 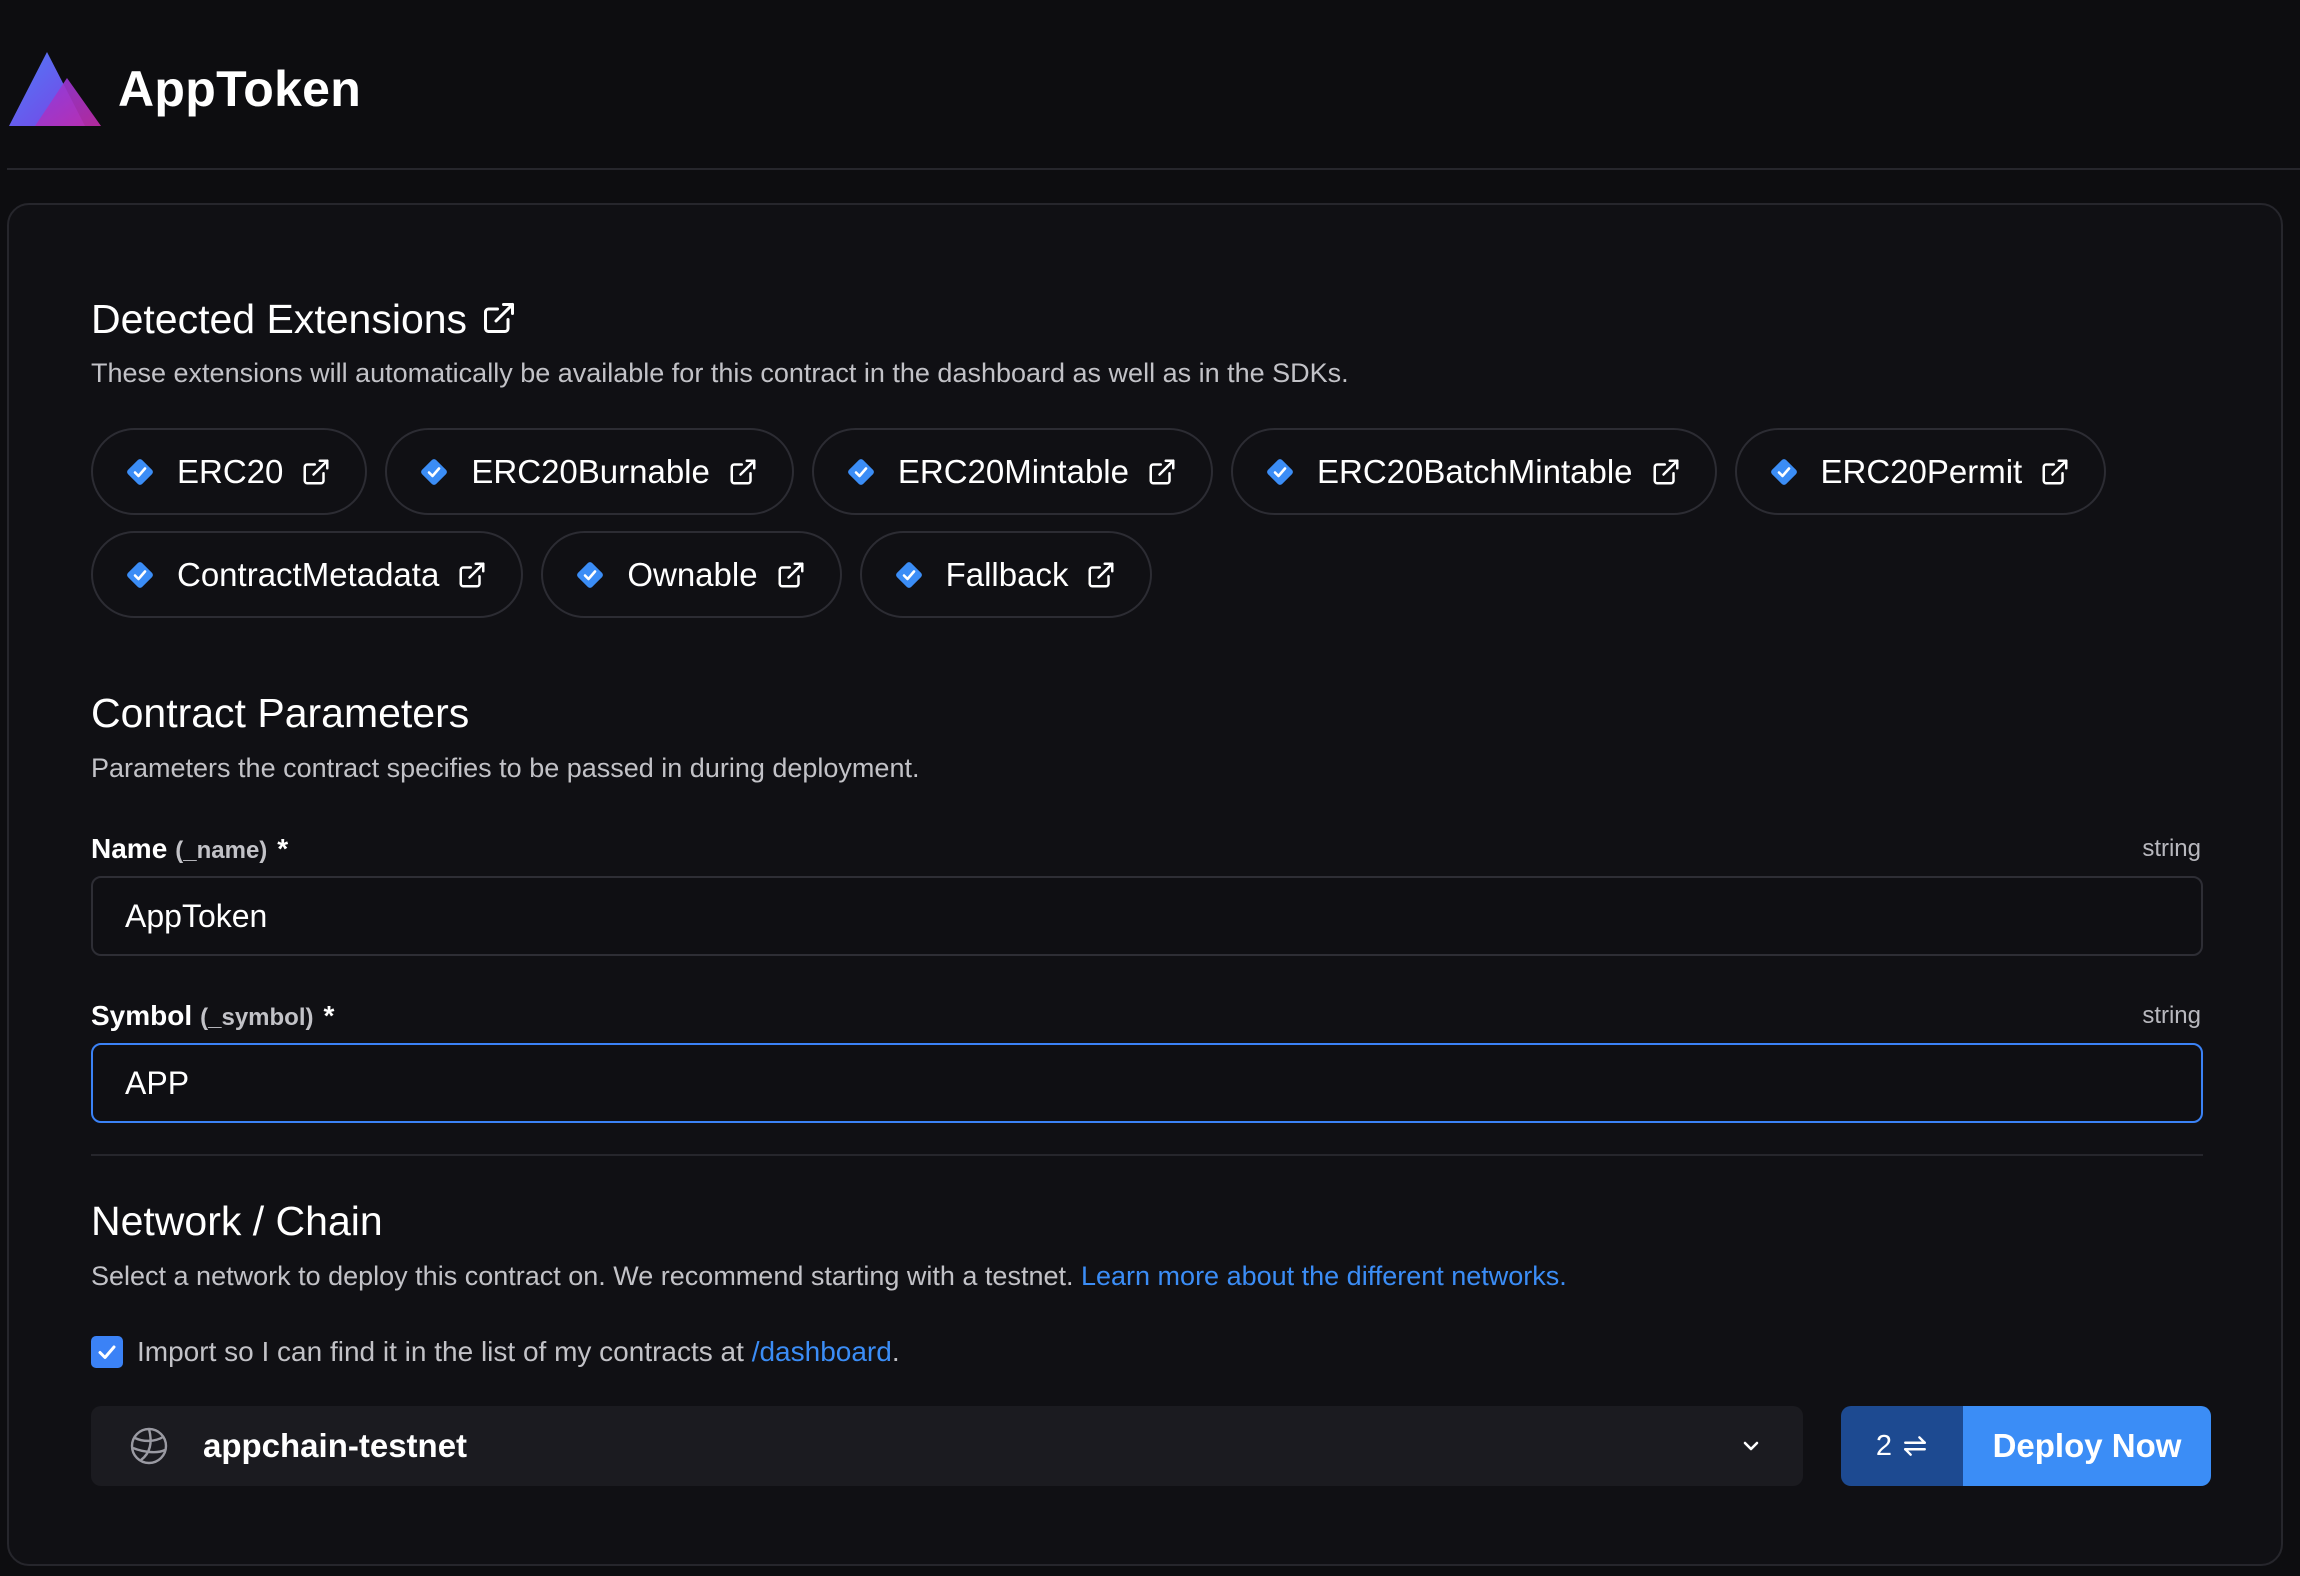 I want to click on deploy-now-button: Deploy Now, so click(x=2087, y=1446).